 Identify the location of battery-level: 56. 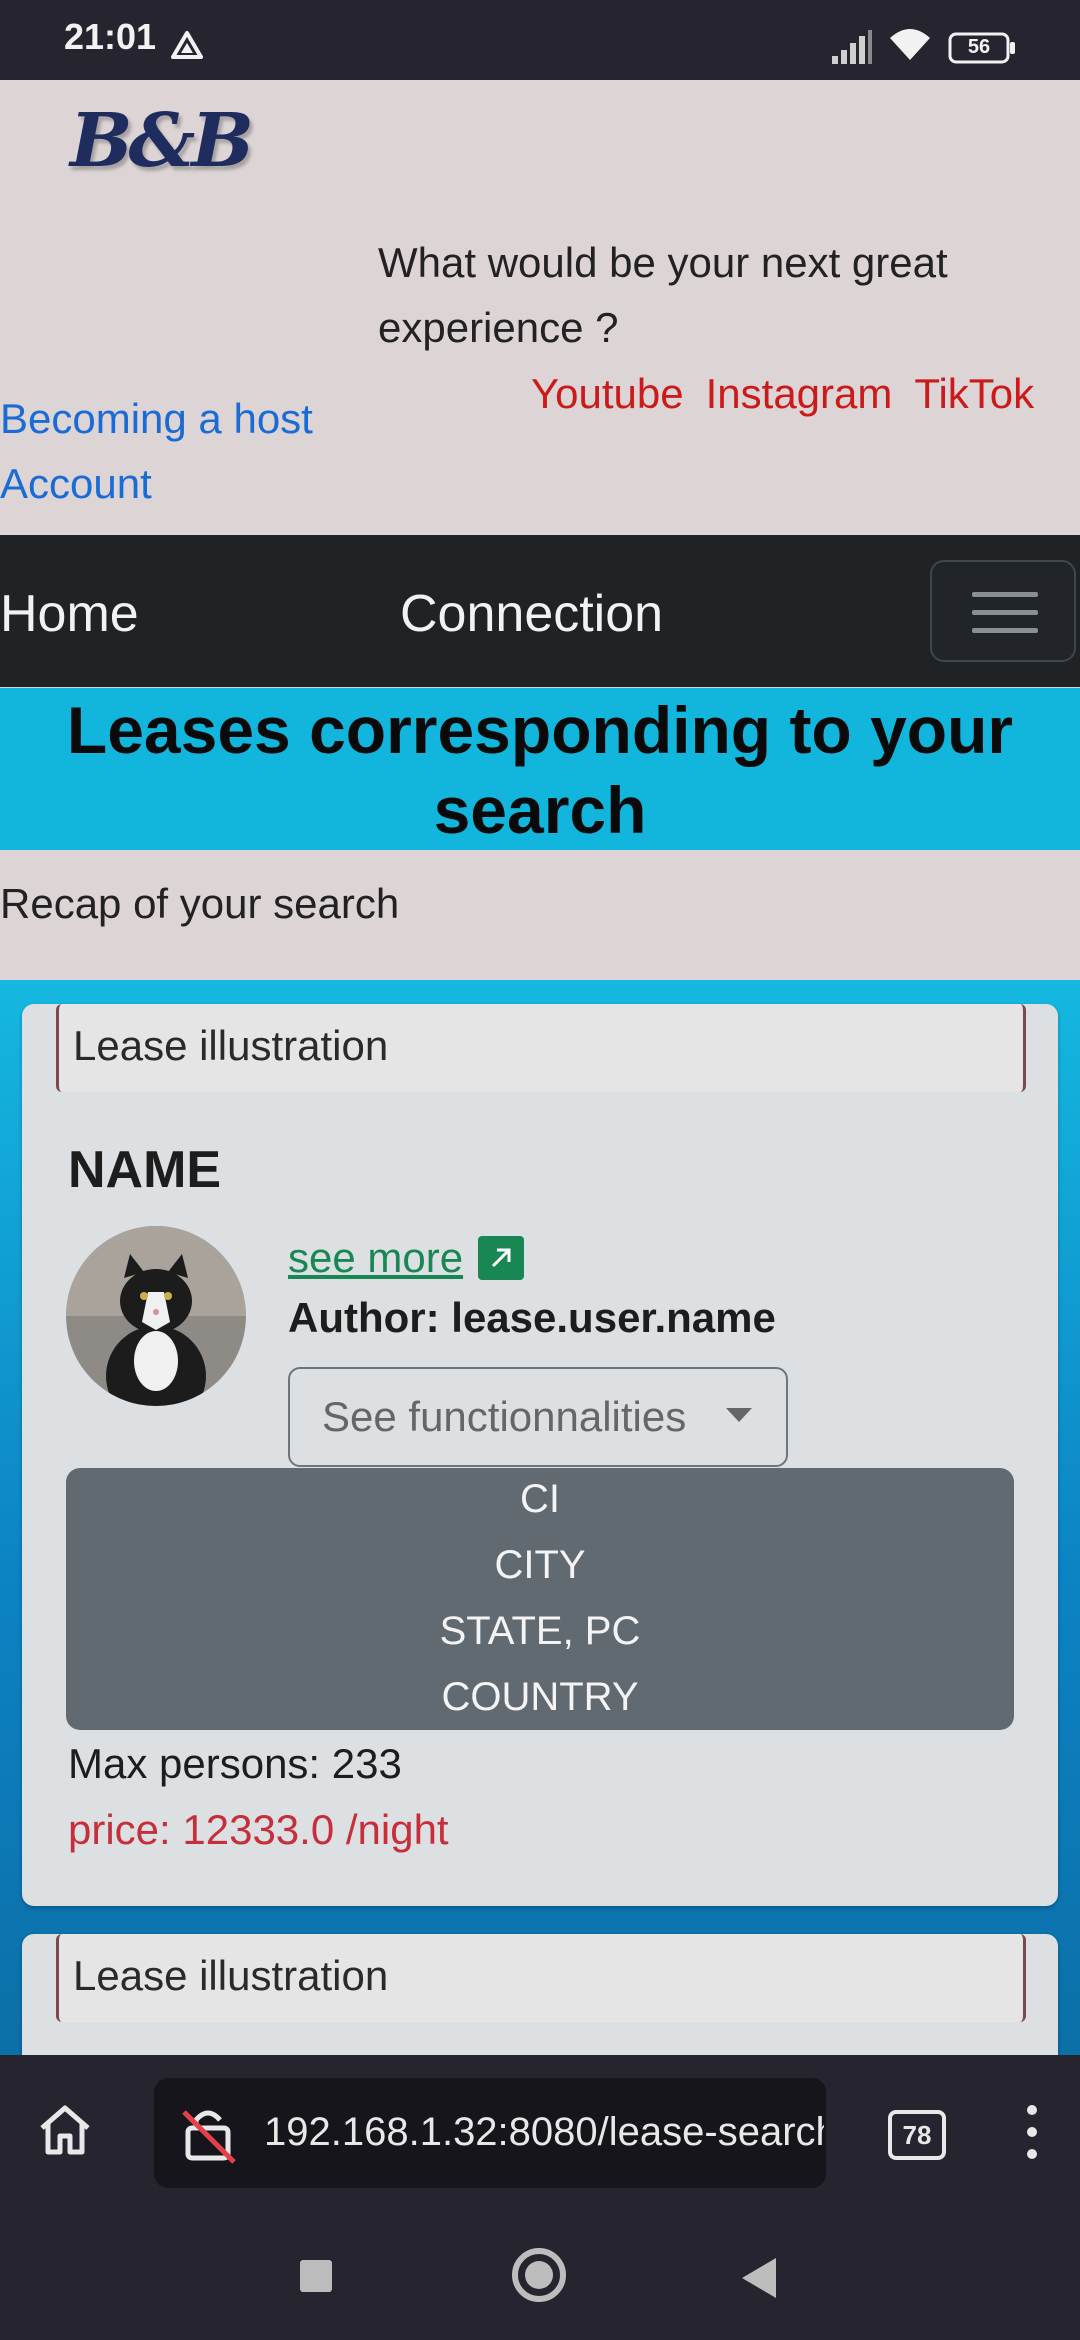
(979, 47).